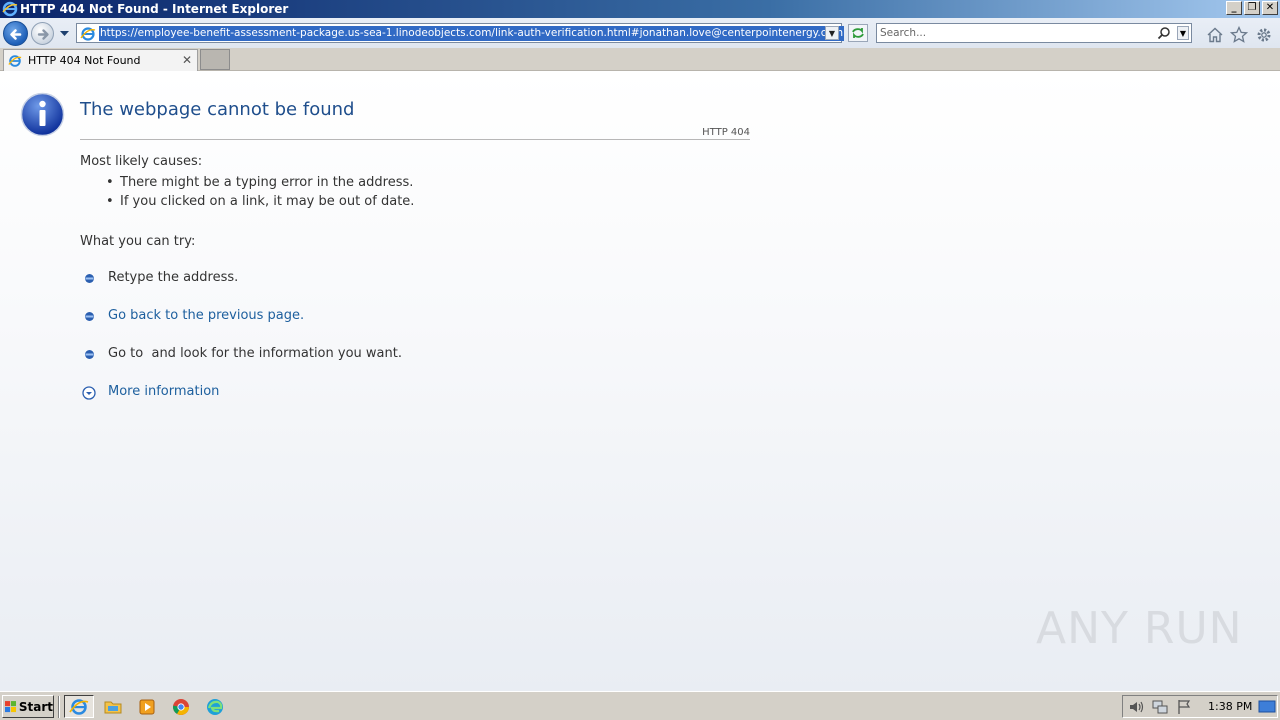 This screenshot has height=720, width=1280. Describe the element at coordinates (187, 60) in the screenshot. I see `tab-close-icon: ✕` at that location.